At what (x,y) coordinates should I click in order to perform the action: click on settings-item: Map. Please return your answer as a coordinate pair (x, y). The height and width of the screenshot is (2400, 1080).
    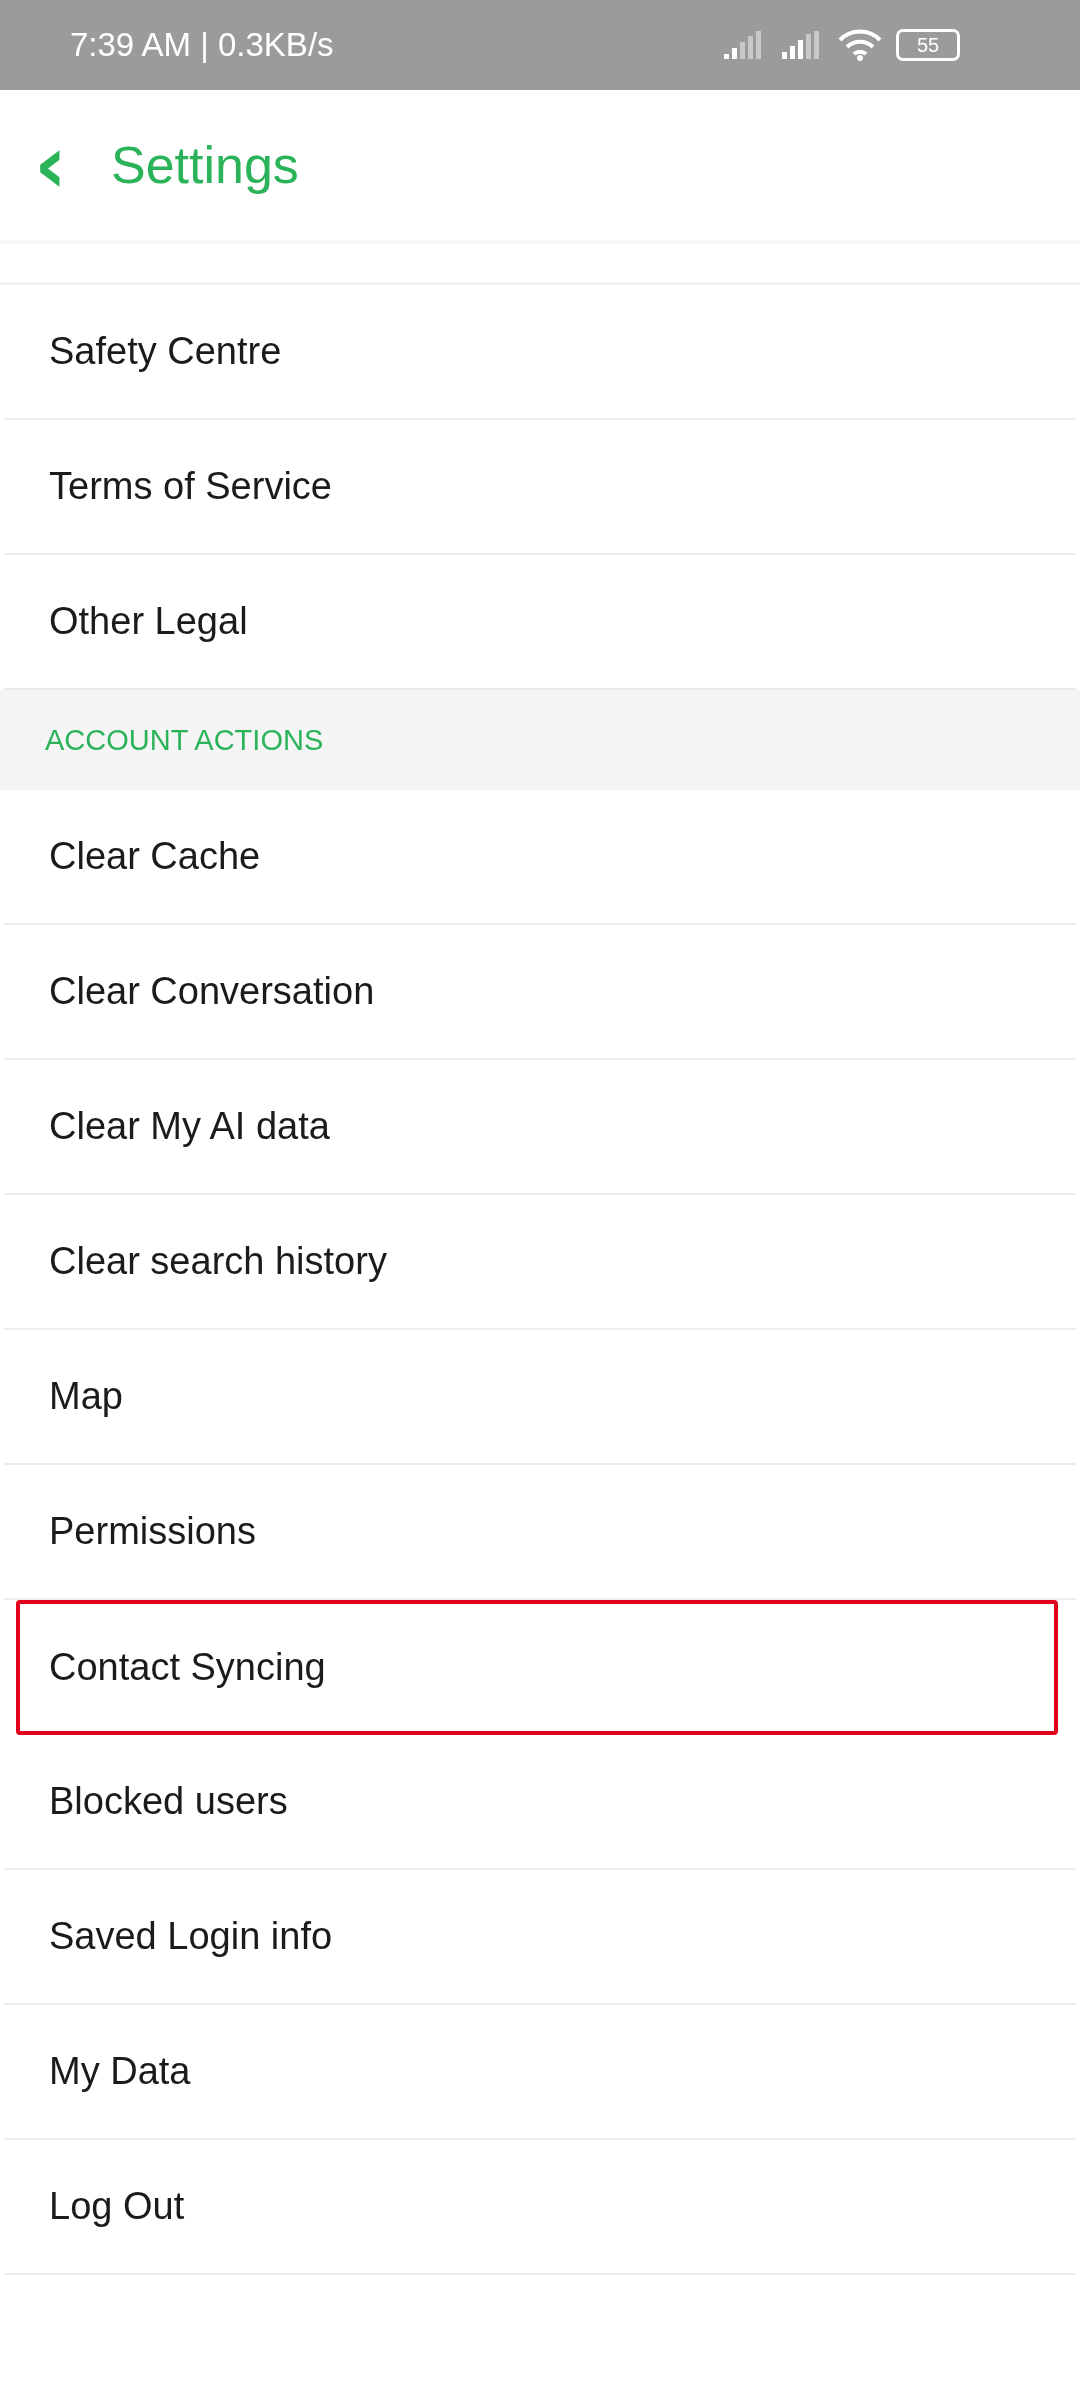
    Looking at the image, I should click on (540, 1397).